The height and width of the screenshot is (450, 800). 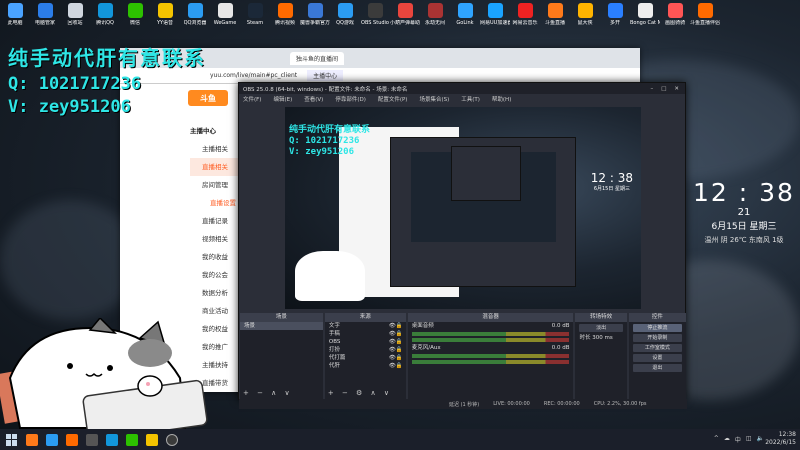 I want to click on obs-menu-item: 帮助(H), so click(x=501, y=99).